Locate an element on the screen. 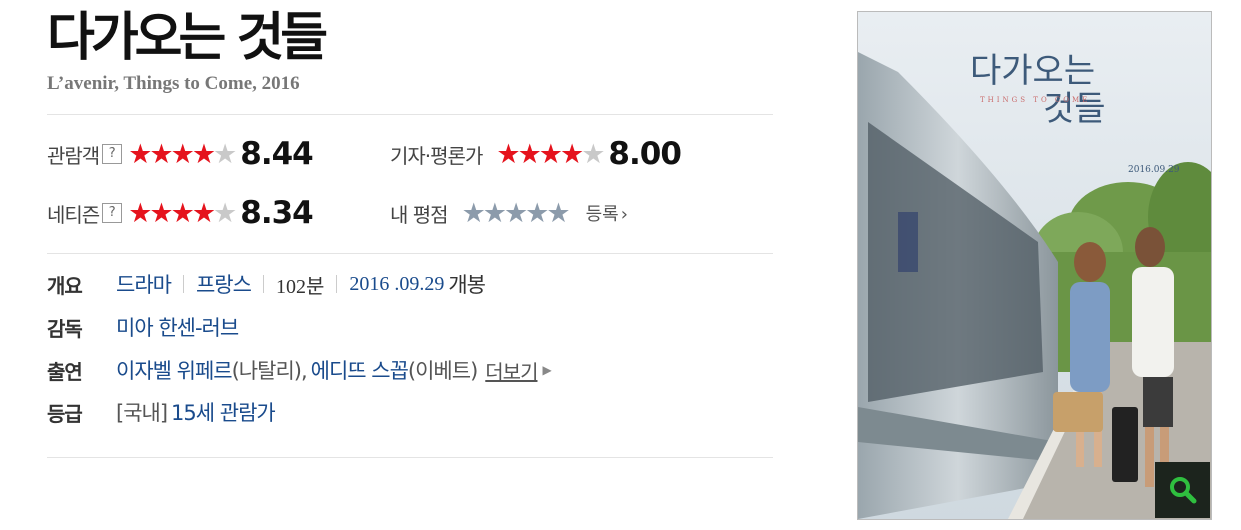 The width and height of the screenshot is (1241, 530). poster-title-line1: 다가오는 is located at coordinates (1032, 71).